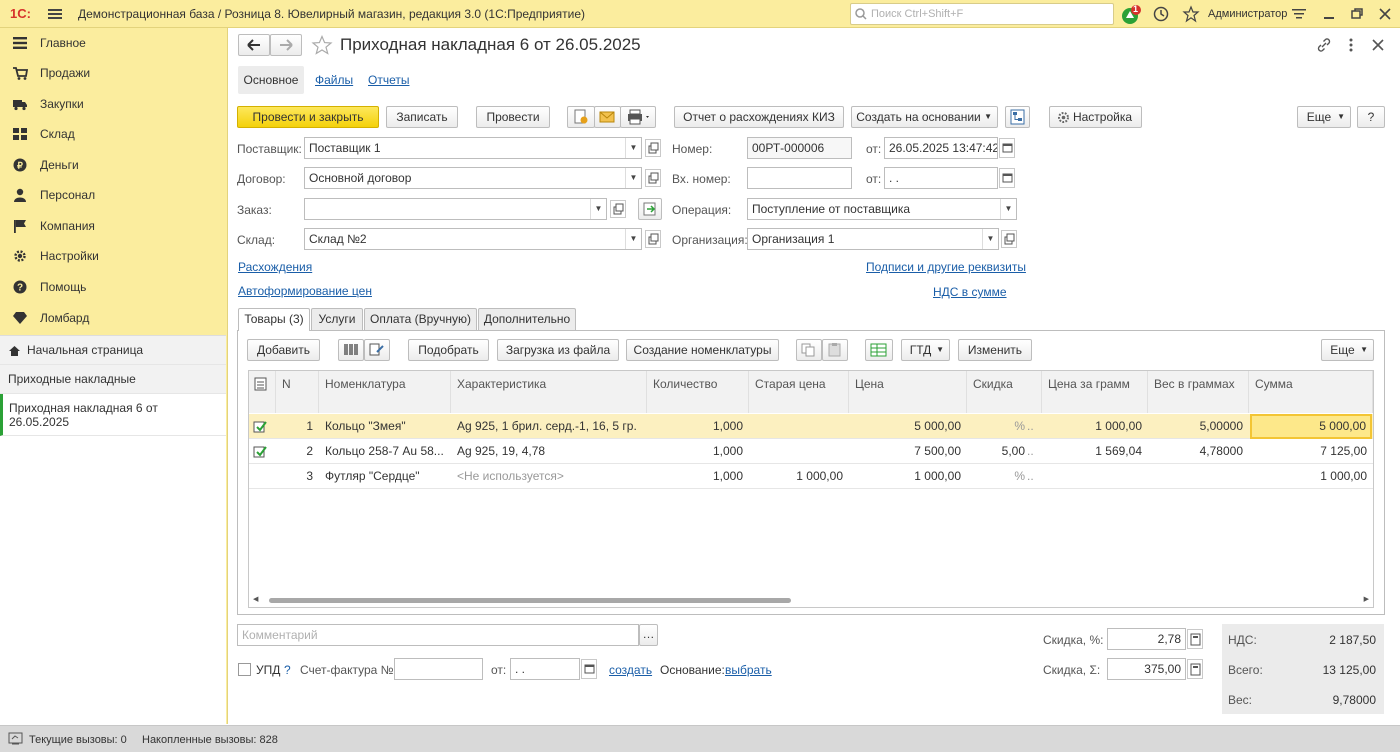 Image resolution: width=1400 pixels, height=752 pixels. Describe the element at coordinates (1095, 117) in the screenshot. I see `settings-button: Настройка` at that location.